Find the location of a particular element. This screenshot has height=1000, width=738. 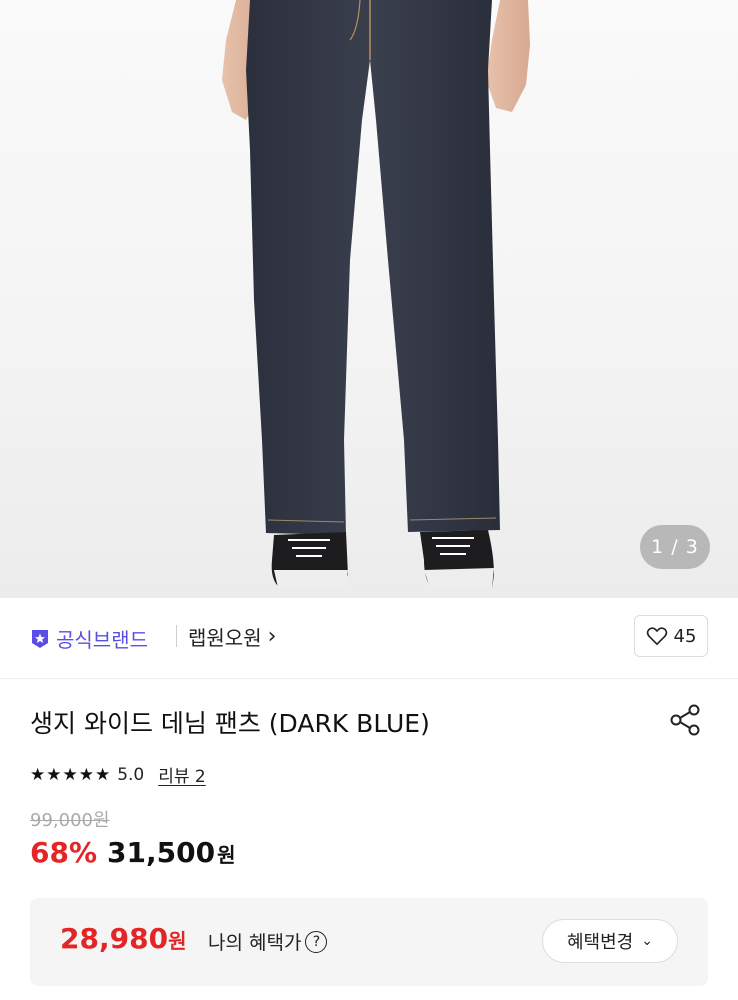

change-benefit-button: 혜택변경 ⌄ is located at coordinates (610, 941).